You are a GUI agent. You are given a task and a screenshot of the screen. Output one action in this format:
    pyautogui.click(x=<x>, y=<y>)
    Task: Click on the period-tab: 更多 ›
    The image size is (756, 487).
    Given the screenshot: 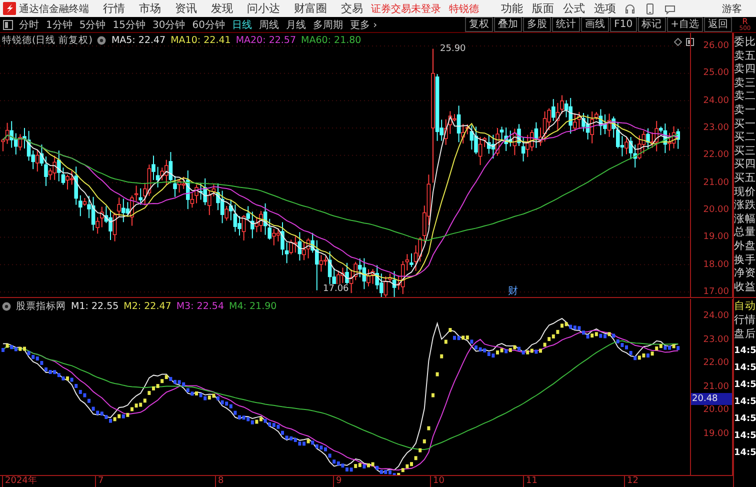 What is the action you would take?
    pyautogui.click(x=364, y=25)
    